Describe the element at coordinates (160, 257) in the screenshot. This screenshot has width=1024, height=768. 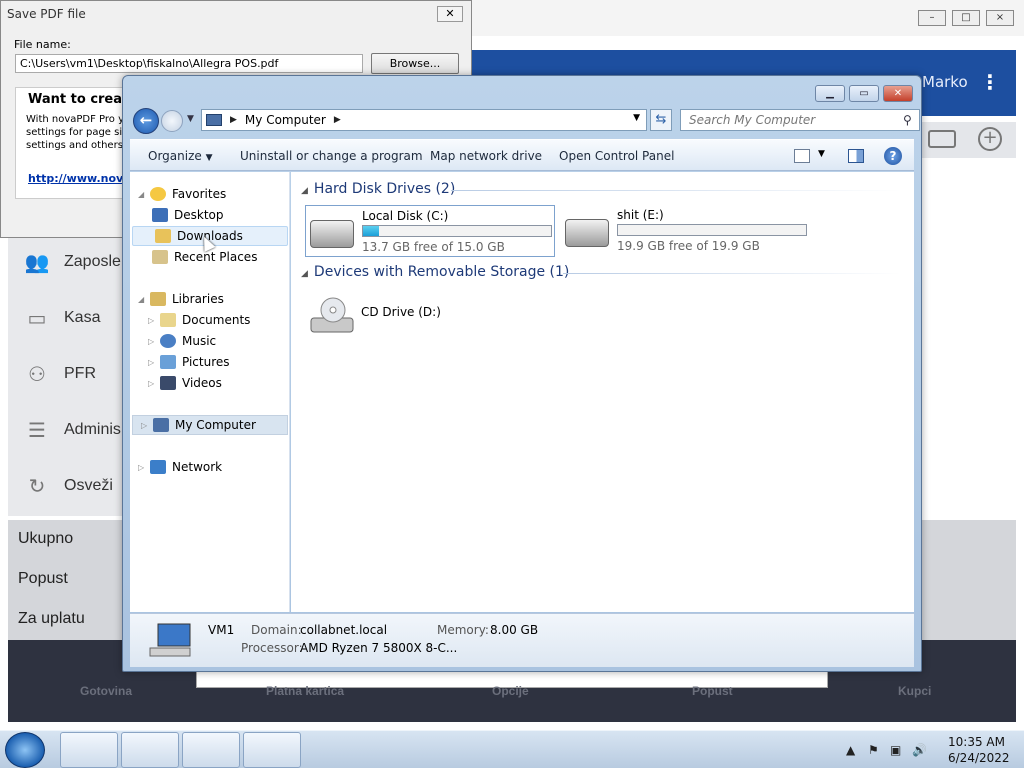
I see `recent-places-icon` at that location.